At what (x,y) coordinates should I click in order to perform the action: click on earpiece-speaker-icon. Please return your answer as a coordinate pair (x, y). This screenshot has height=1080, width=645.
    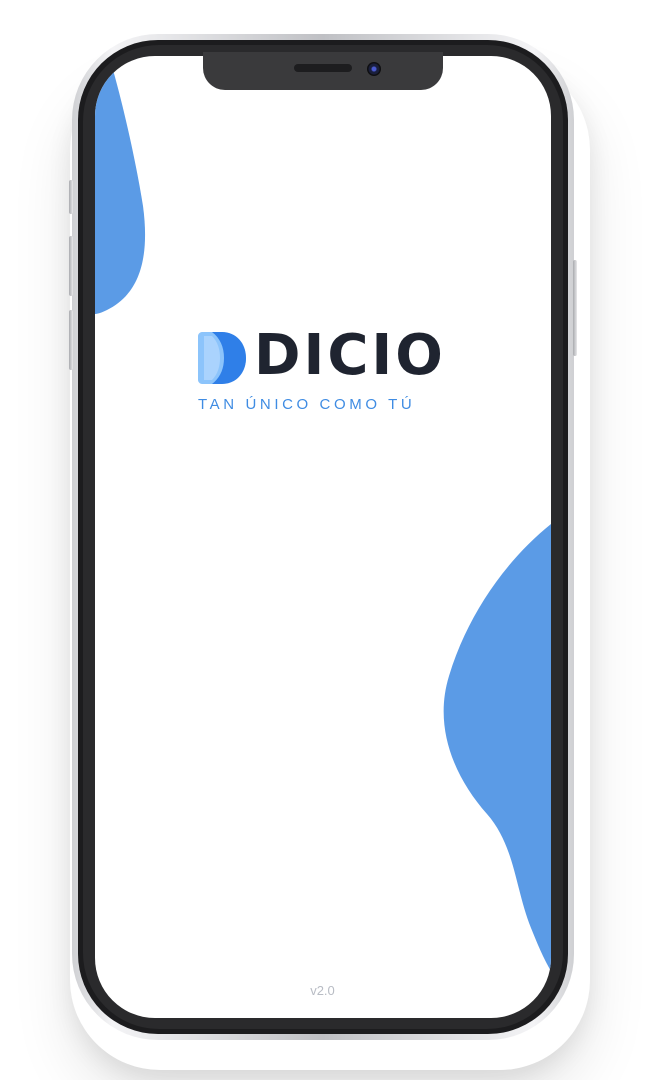
    Looking at the image, I should click on (323, 68).